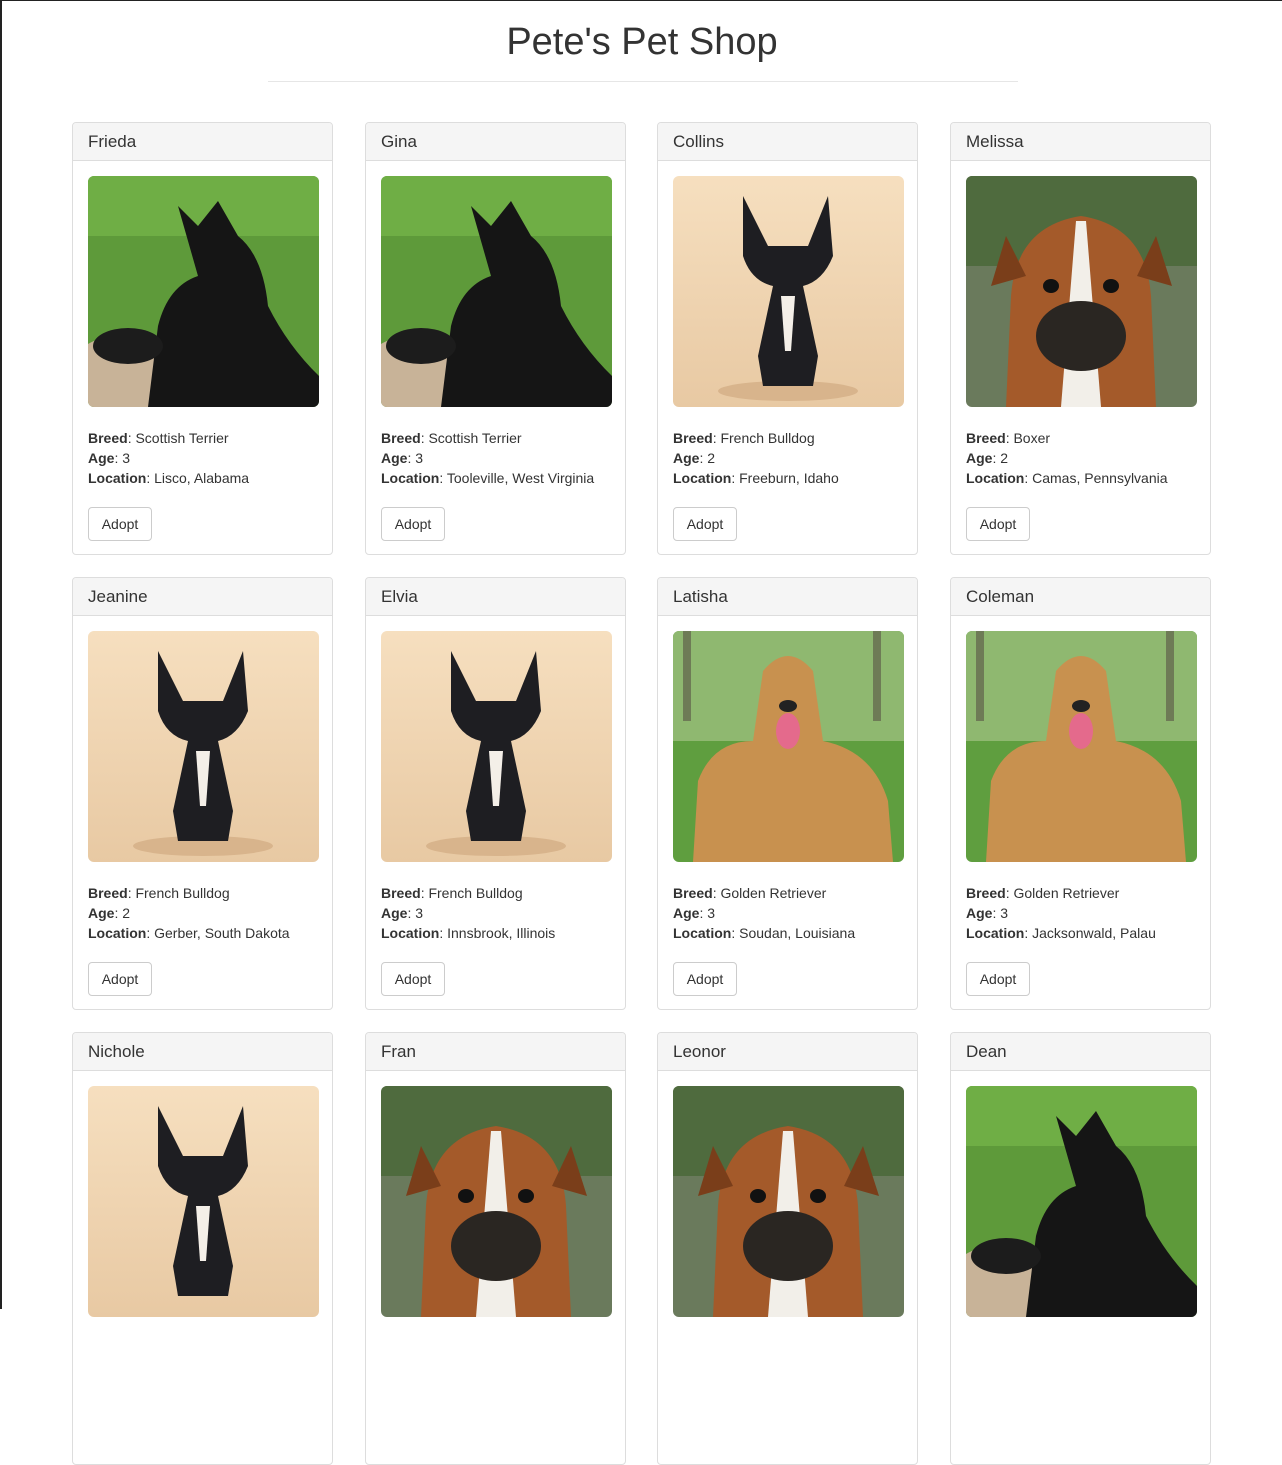  Describe the element at coordinates (202, 142) in the screenshot. I see `pet-name: Frieda` at that location.